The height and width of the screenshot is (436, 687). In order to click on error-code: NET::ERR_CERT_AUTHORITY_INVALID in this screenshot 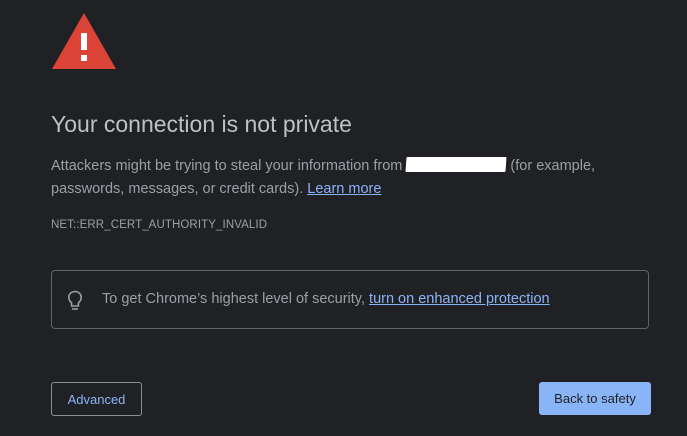, I will do `click(159, 225)`.